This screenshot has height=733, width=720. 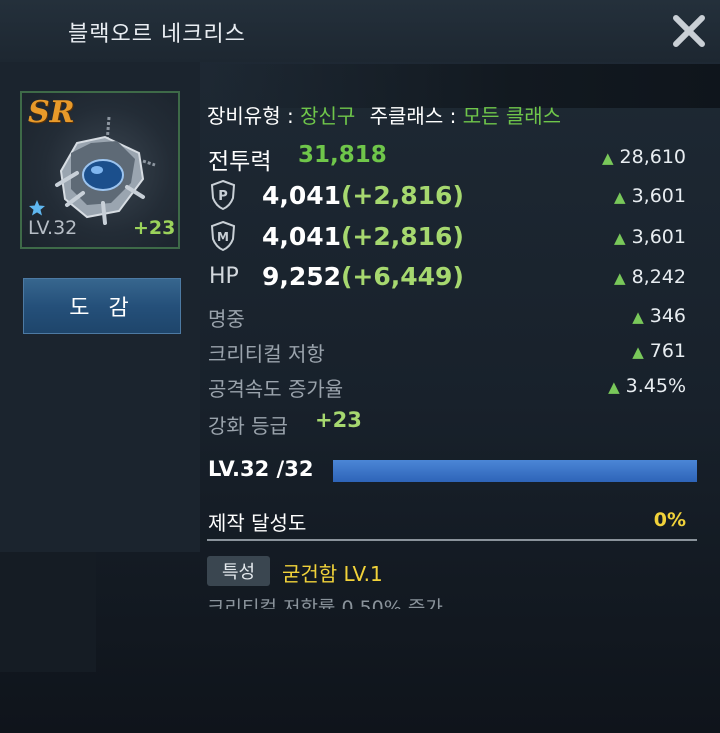 What do you see at coordinates (689, 31) in the screenshot?
I see `close-icon` at bounding box center [689, 31].